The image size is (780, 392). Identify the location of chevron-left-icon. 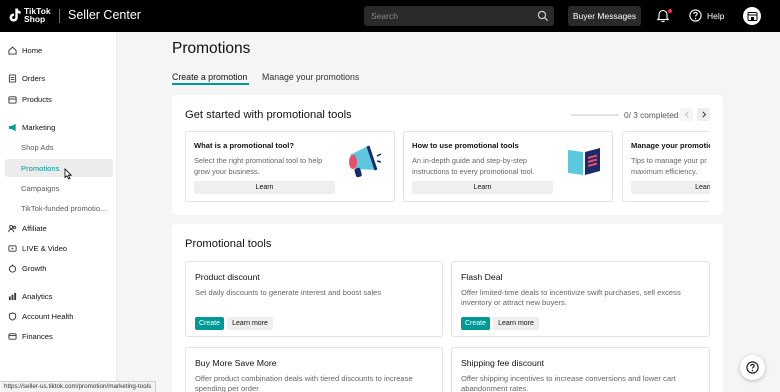
(686, 114).